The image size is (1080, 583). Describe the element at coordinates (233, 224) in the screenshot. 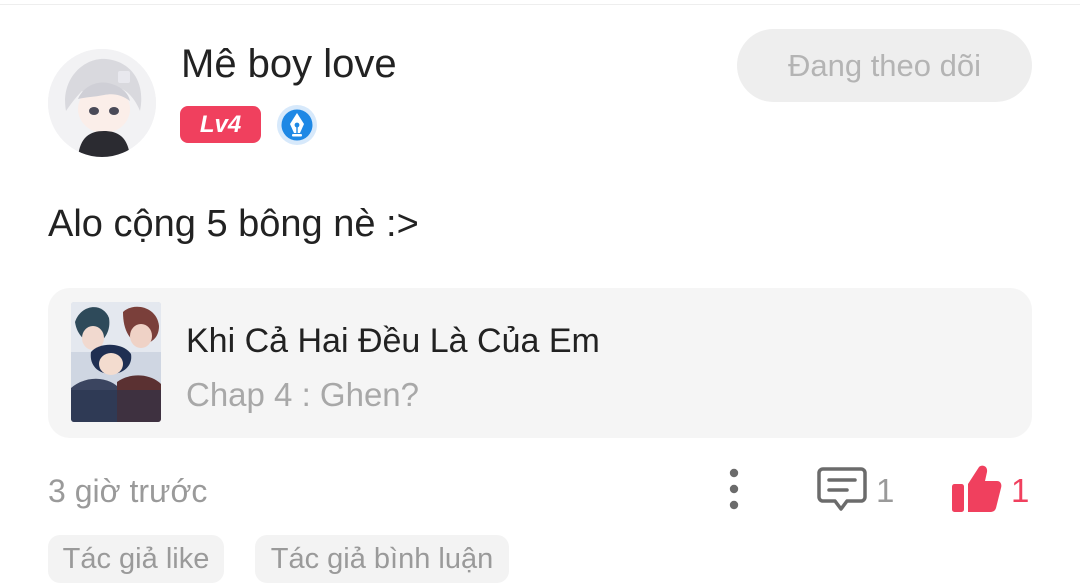

I see `comment-text: Alo cộng 5 bông nè :>` at that location.